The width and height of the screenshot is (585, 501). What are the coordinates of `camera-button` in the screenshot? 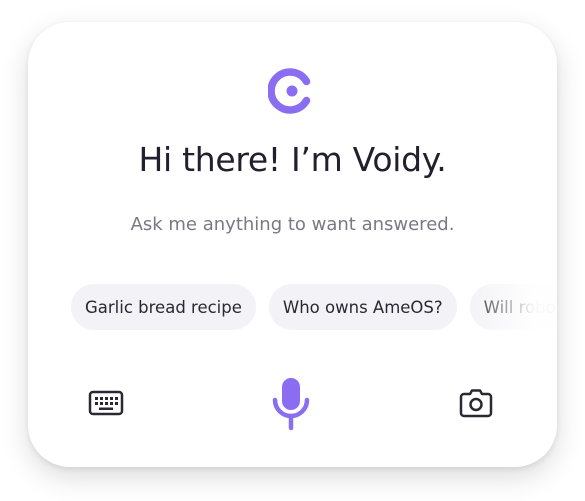 It's located at (476, 403).